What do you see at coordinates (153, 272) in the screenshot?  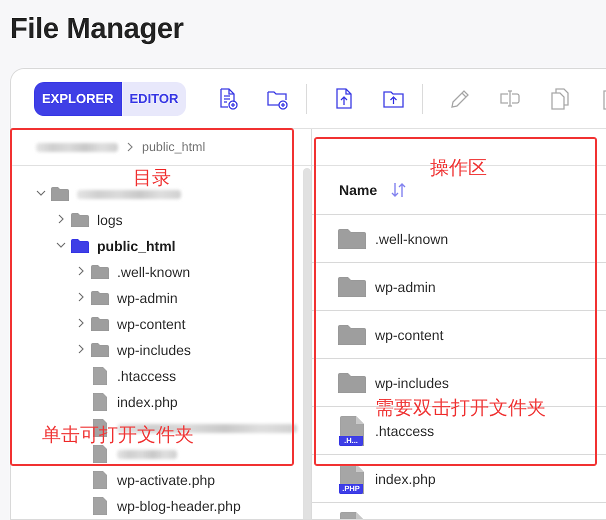 I see `tree-item: .well-known` at bounding box center [153, 272].